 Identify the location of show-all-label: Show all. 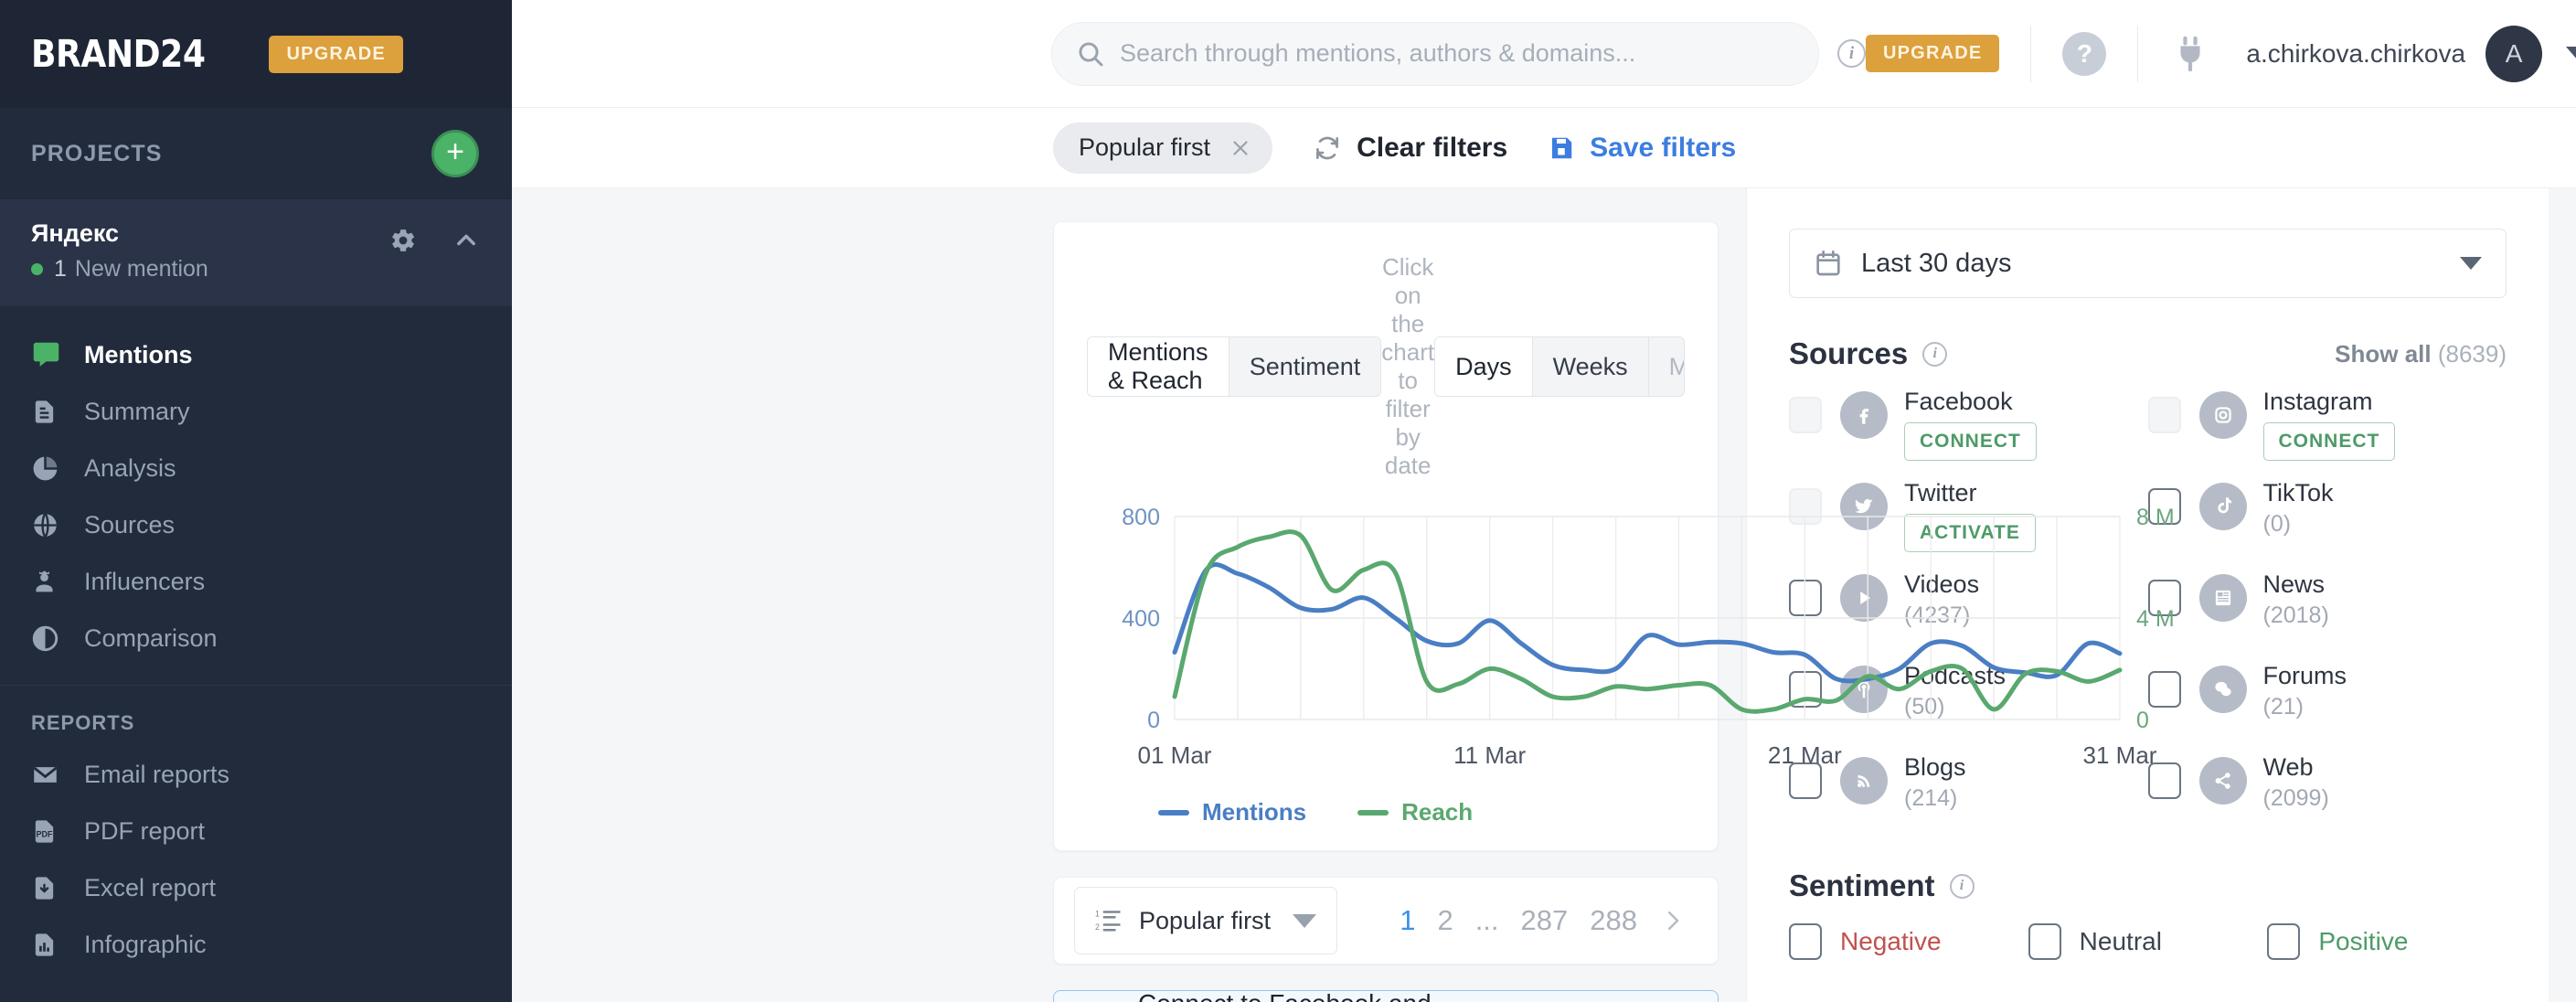
(2383, 353).